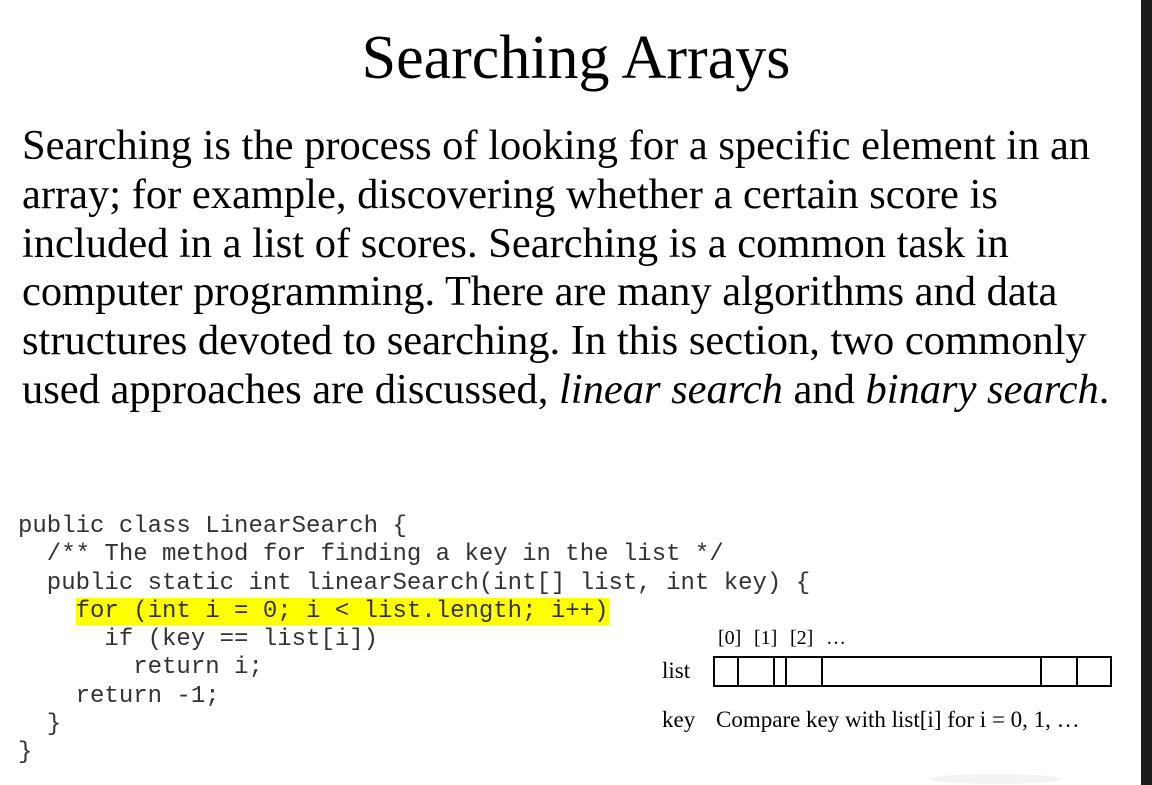 This screenshot has height=785, width=1152. Describe the element at coordinates (576, 58) in the screenshot. I see `slide-title: Searching Arrays` at that location.